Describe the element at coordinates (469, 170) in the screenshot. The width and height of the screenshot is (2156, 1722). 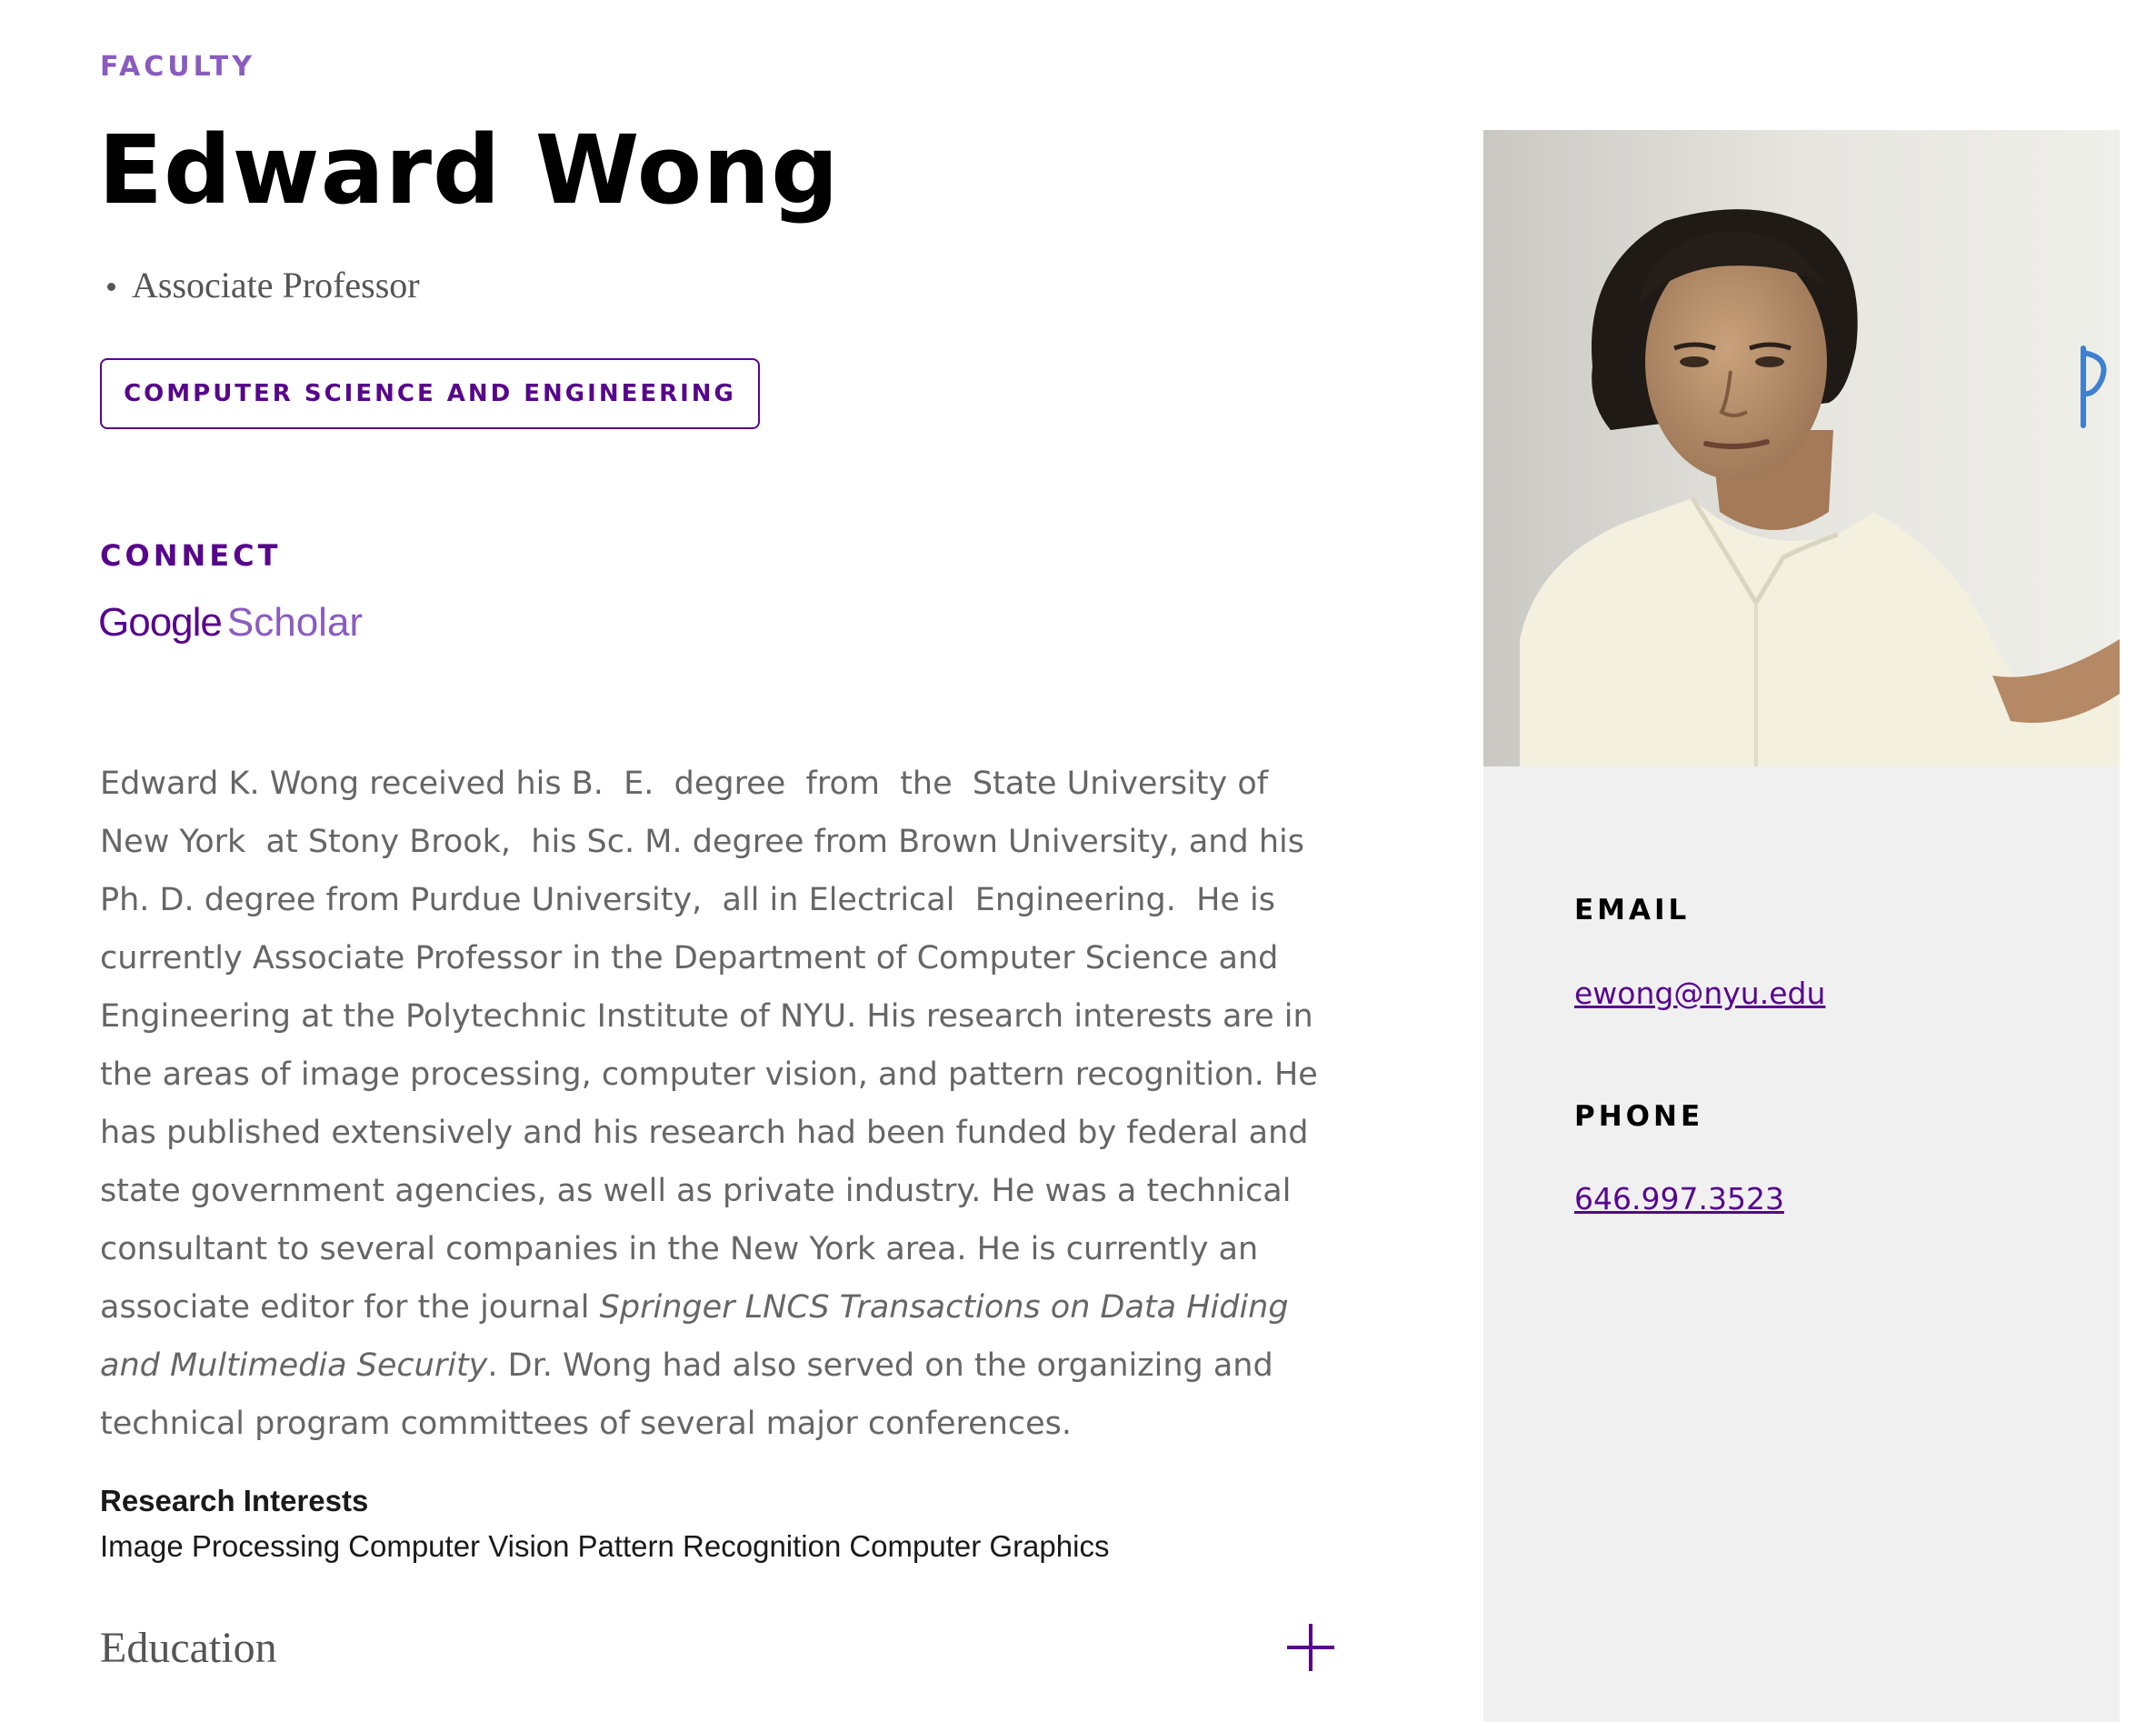
I see `faculty-name: Edward Wong` at that location.